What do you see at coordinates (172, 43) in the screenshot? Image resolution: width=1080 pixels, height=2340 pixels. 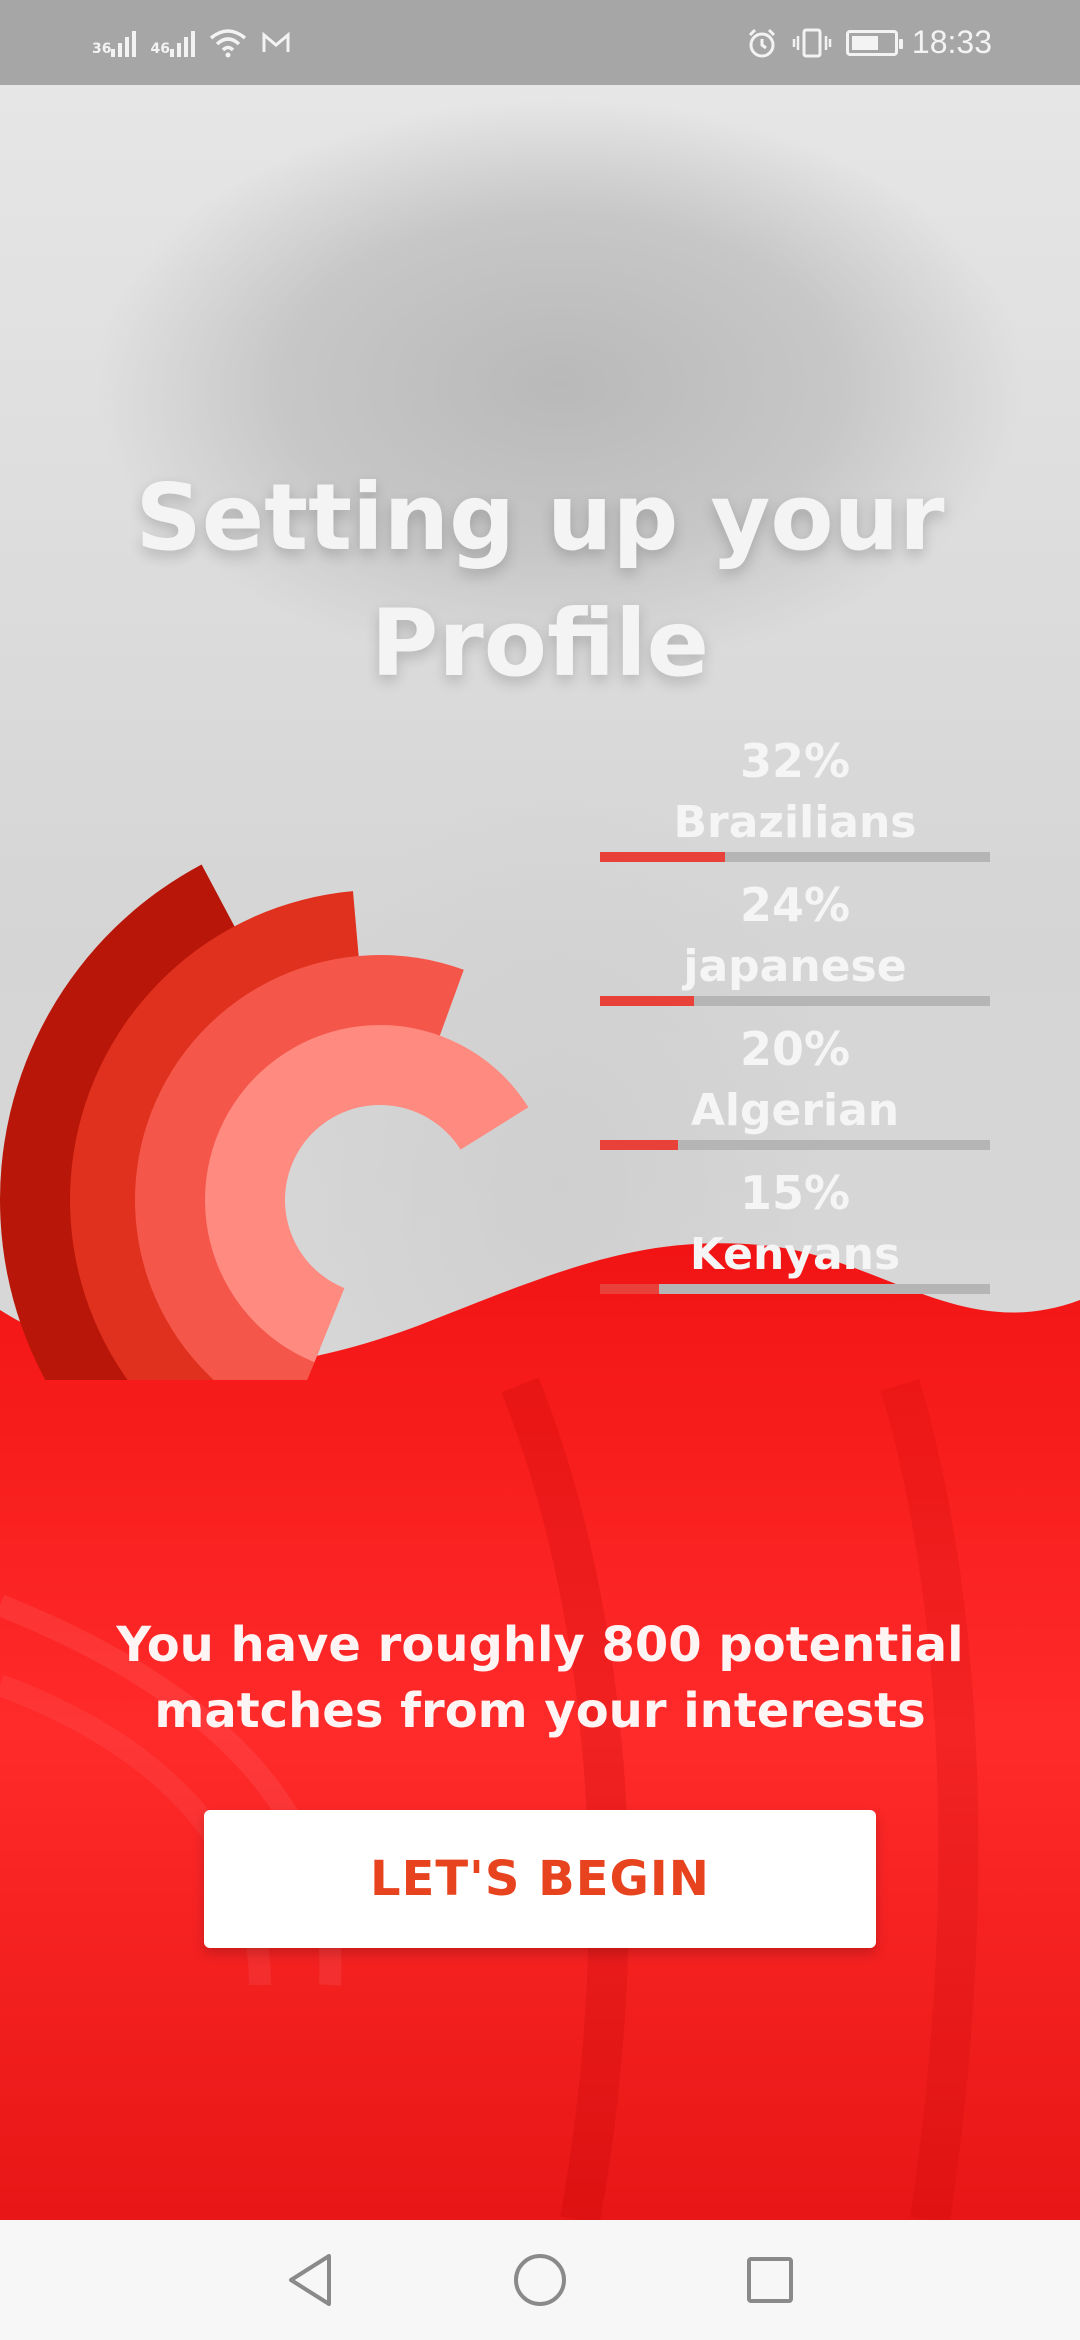 I see `signal-icon: 46` at bounding box center [172, 43].